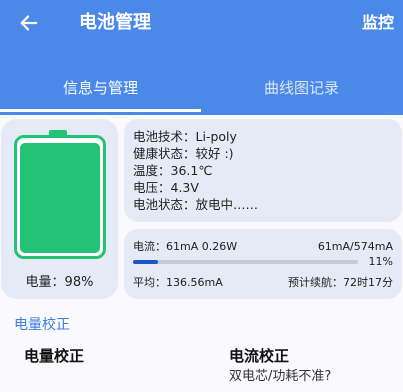 The width and height of the screenshot is (403, 392). I want to click on battery-technology: 电池技术：Li-poly, so click(185, 136).